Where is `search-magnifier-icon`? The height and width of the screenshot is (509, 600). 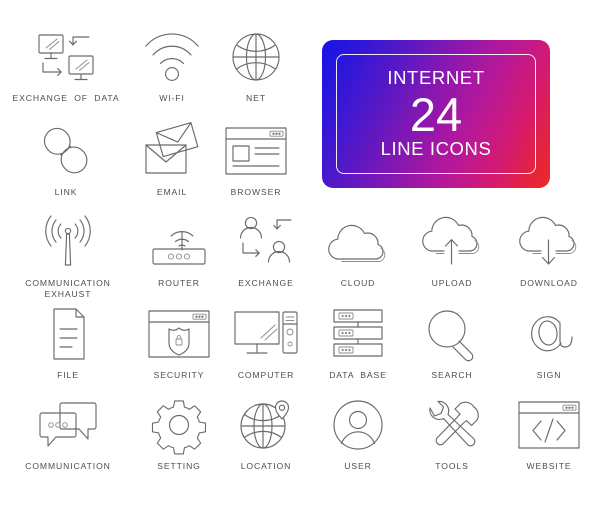 search-magnifier-icon is located at coordinates (452, 334).